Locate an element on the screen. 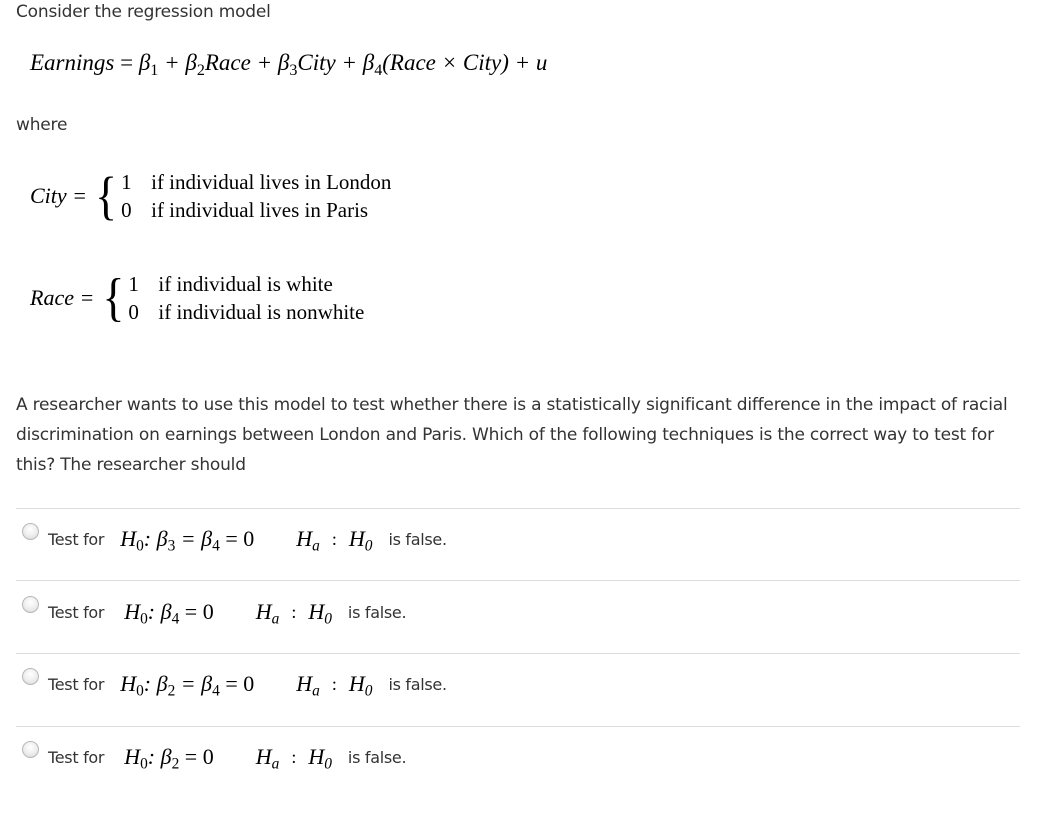 This screenshot has height=817, width=1038. case-text: if individual lives in Paris is located at coordinates (260, 210).